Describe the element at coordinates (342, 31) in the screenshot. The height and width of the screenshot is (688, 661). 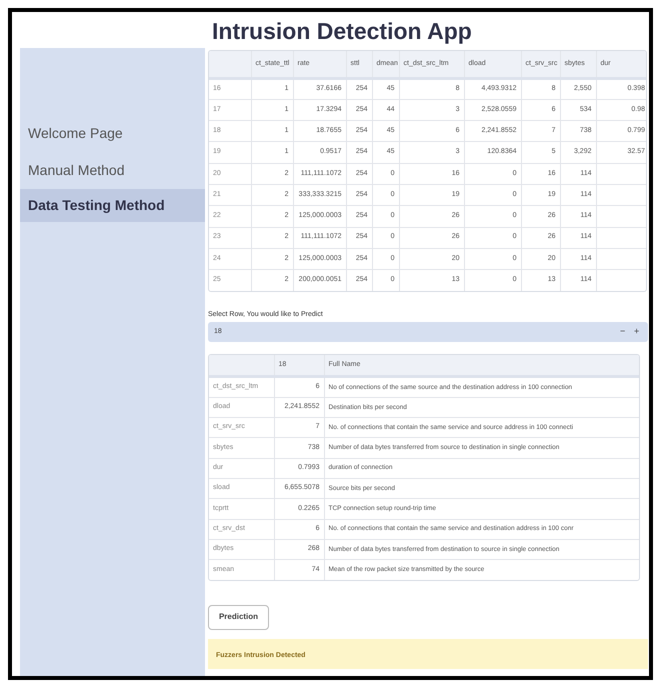
I see `app-title: Intrusion Detection App` at that location.